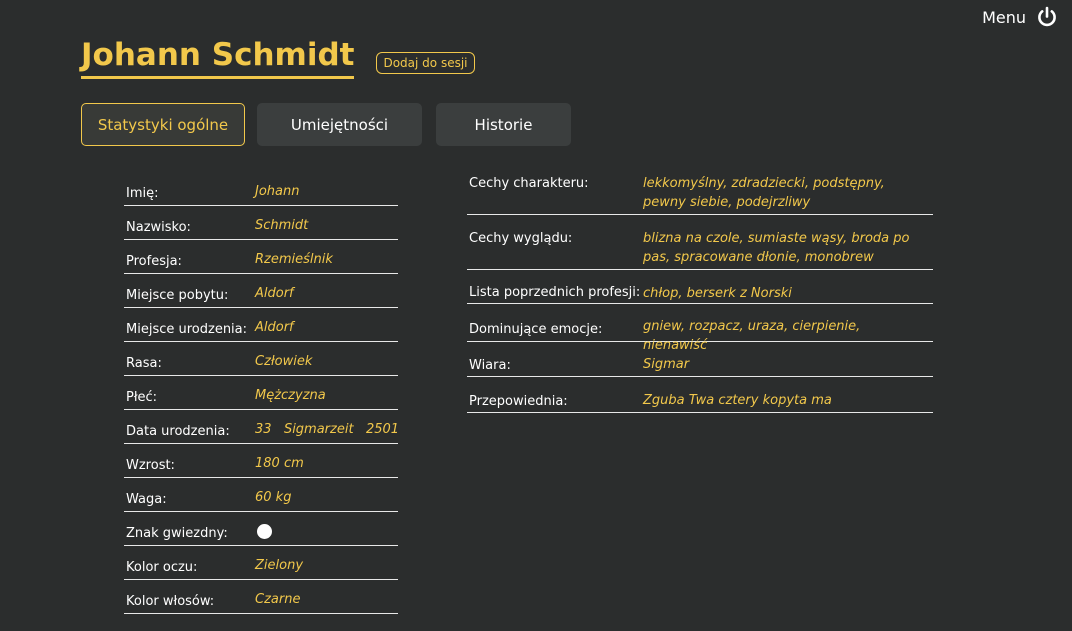 The width and height of the screenshot is (1072, 631). Describe the element at coordinates (177, 295) in the screenshot. I see `stat-label: Miejsce pobytu:` at that location.